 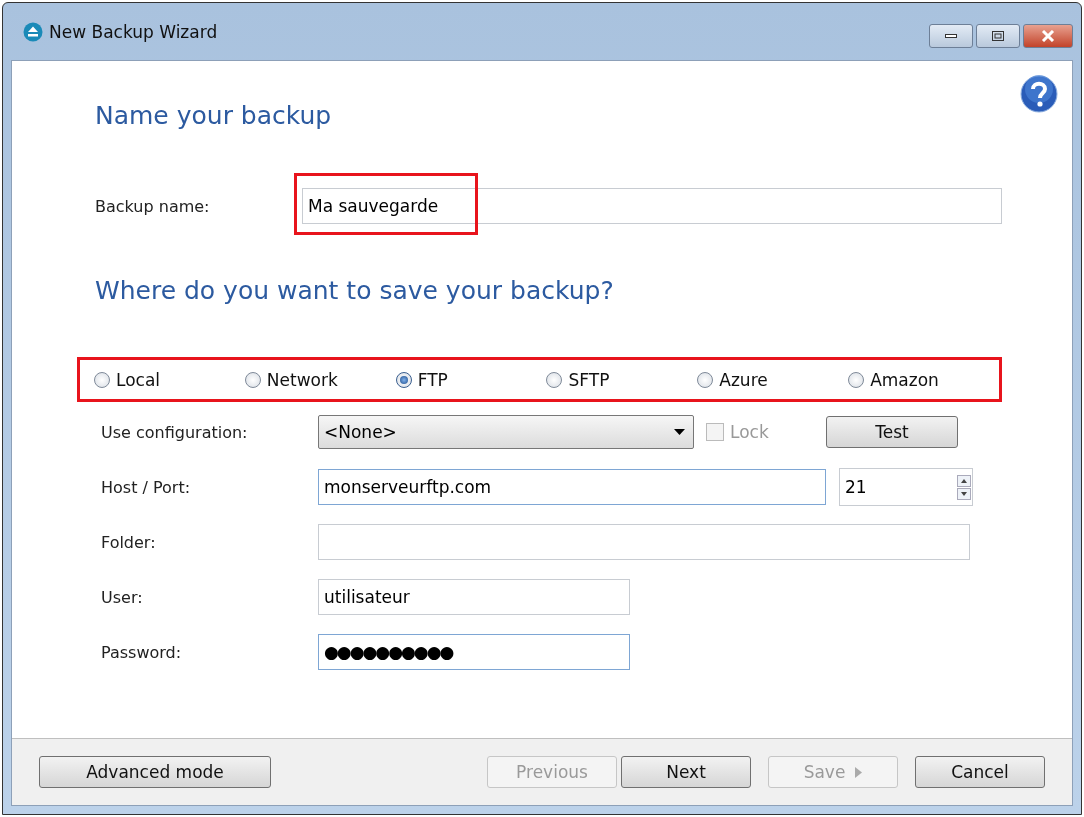 What do you see at coordinates (686, 772) in the screenshot?
I see `footer-button: Next` at bounding box center [686, 772].